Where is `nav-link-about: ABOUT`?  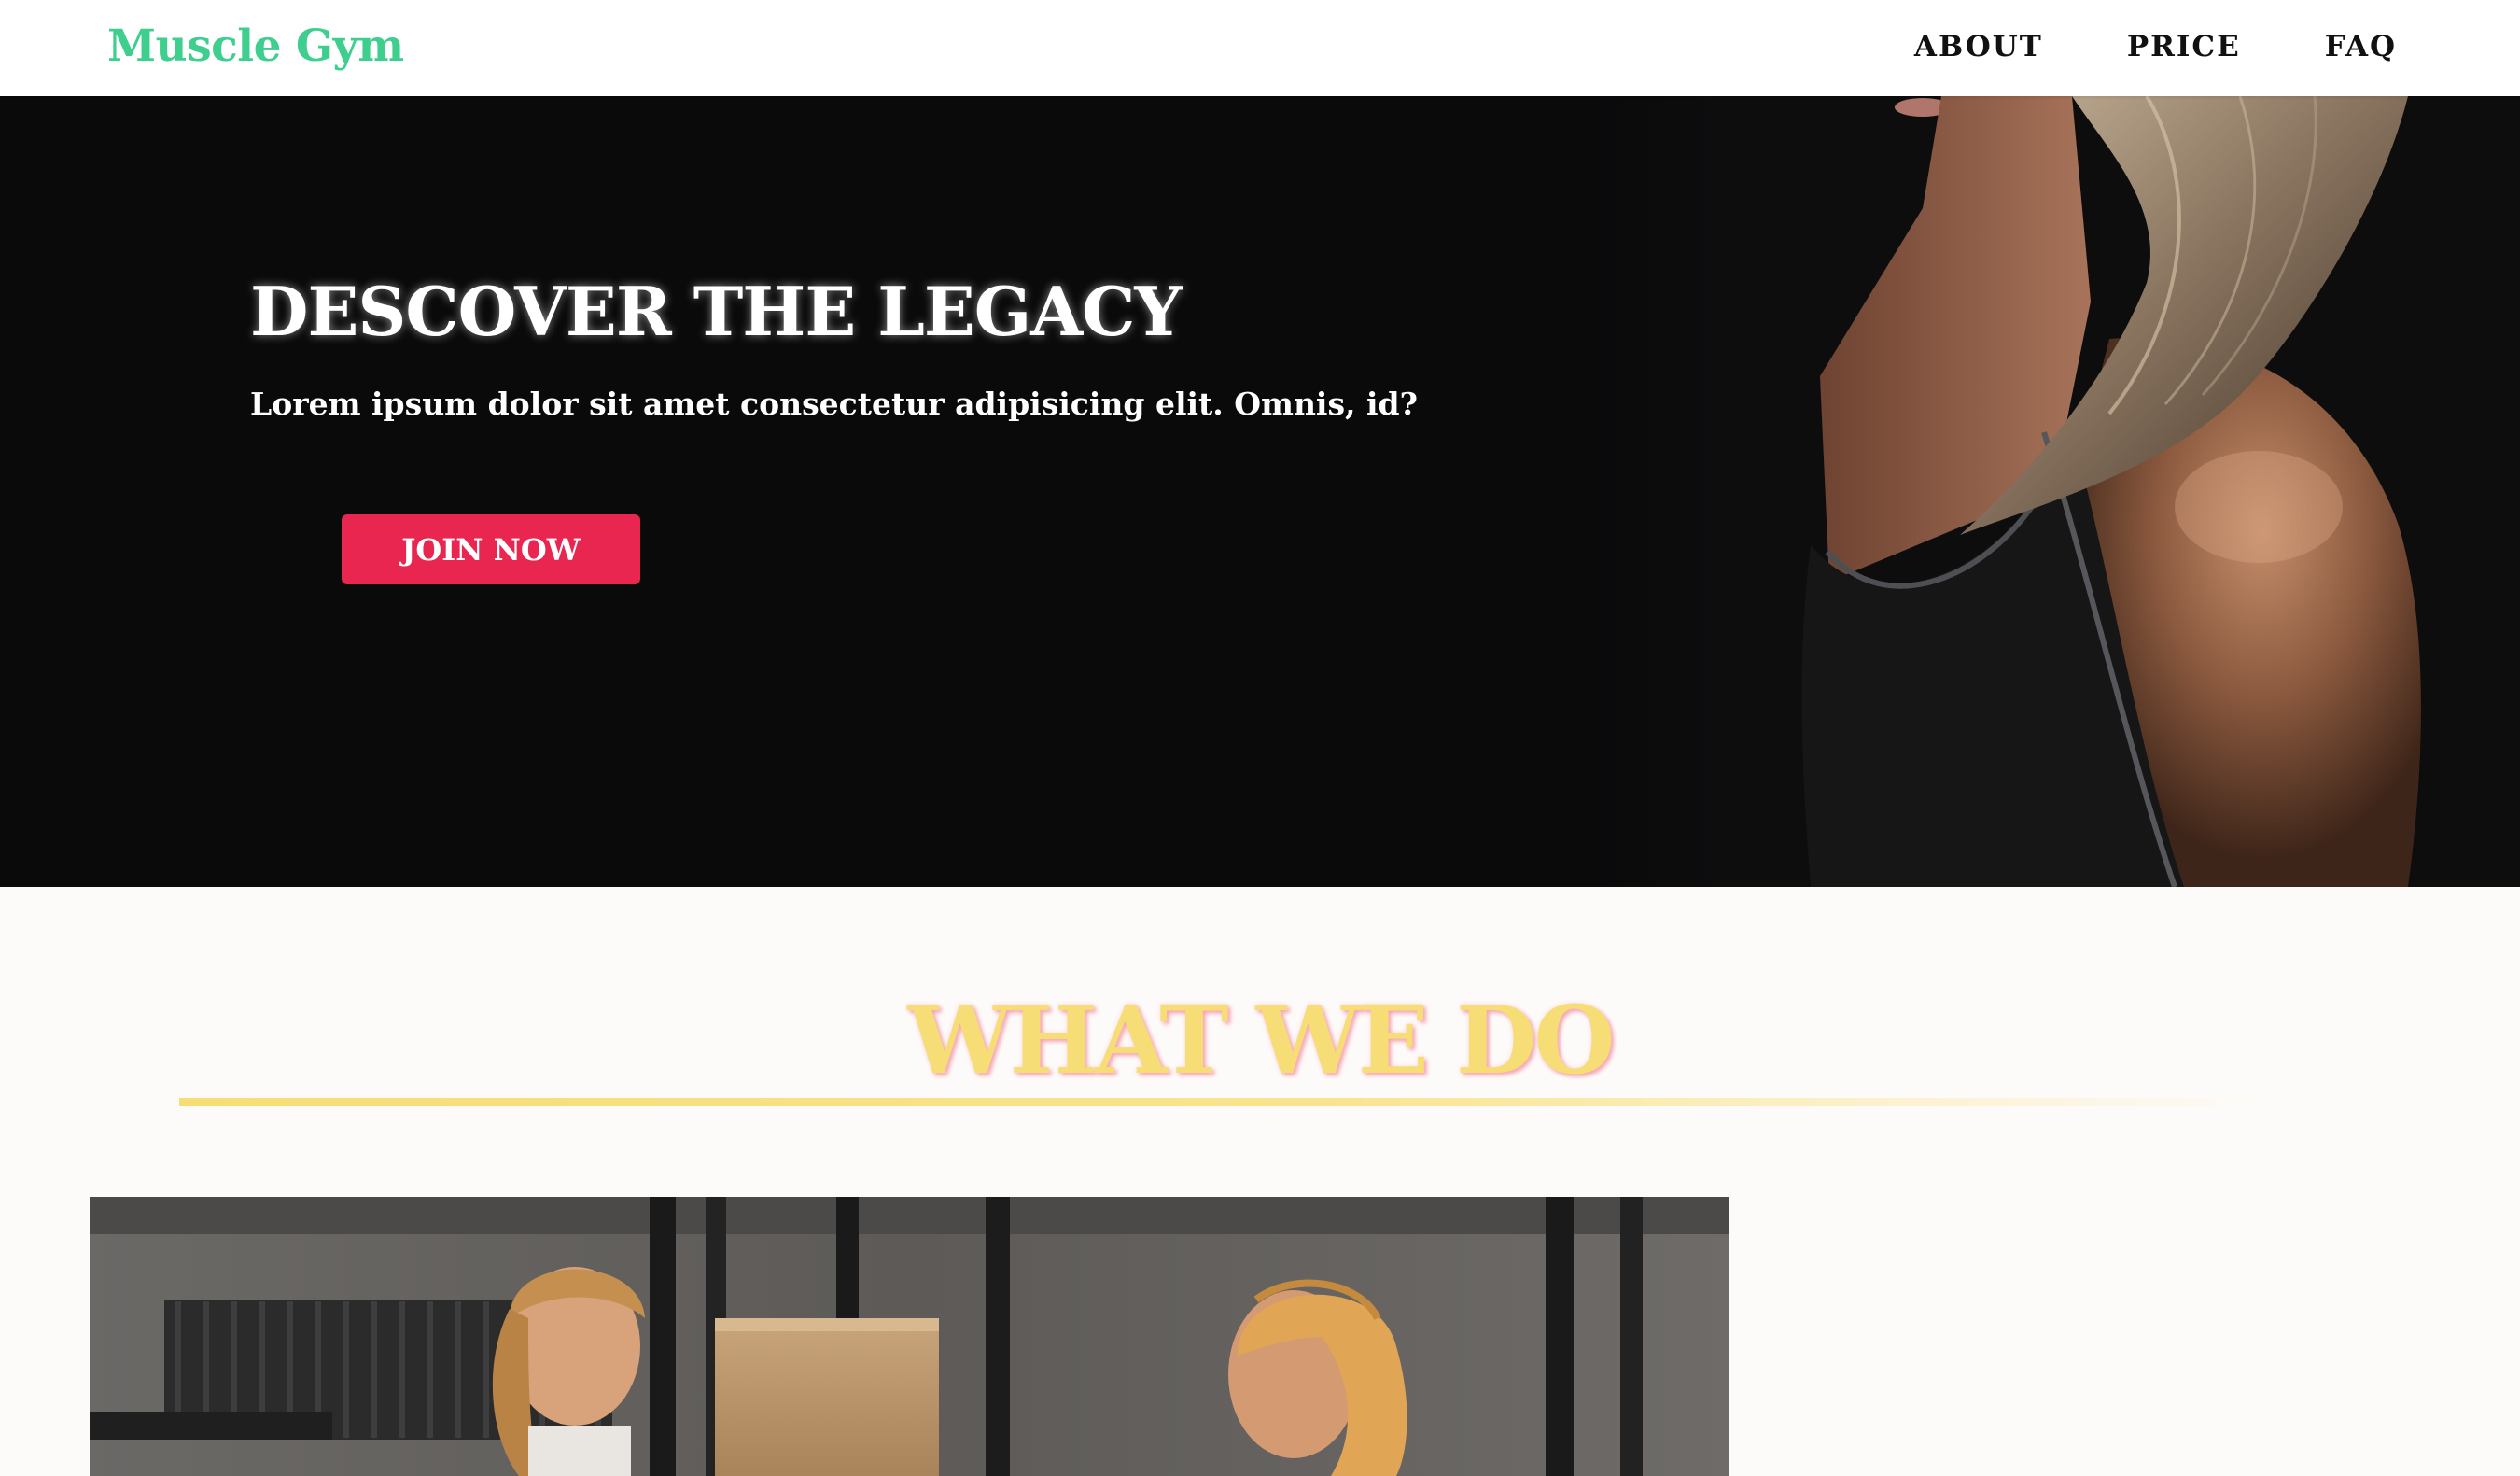 nav-link-about: ABOUT is located at coordinates (1978, 46).